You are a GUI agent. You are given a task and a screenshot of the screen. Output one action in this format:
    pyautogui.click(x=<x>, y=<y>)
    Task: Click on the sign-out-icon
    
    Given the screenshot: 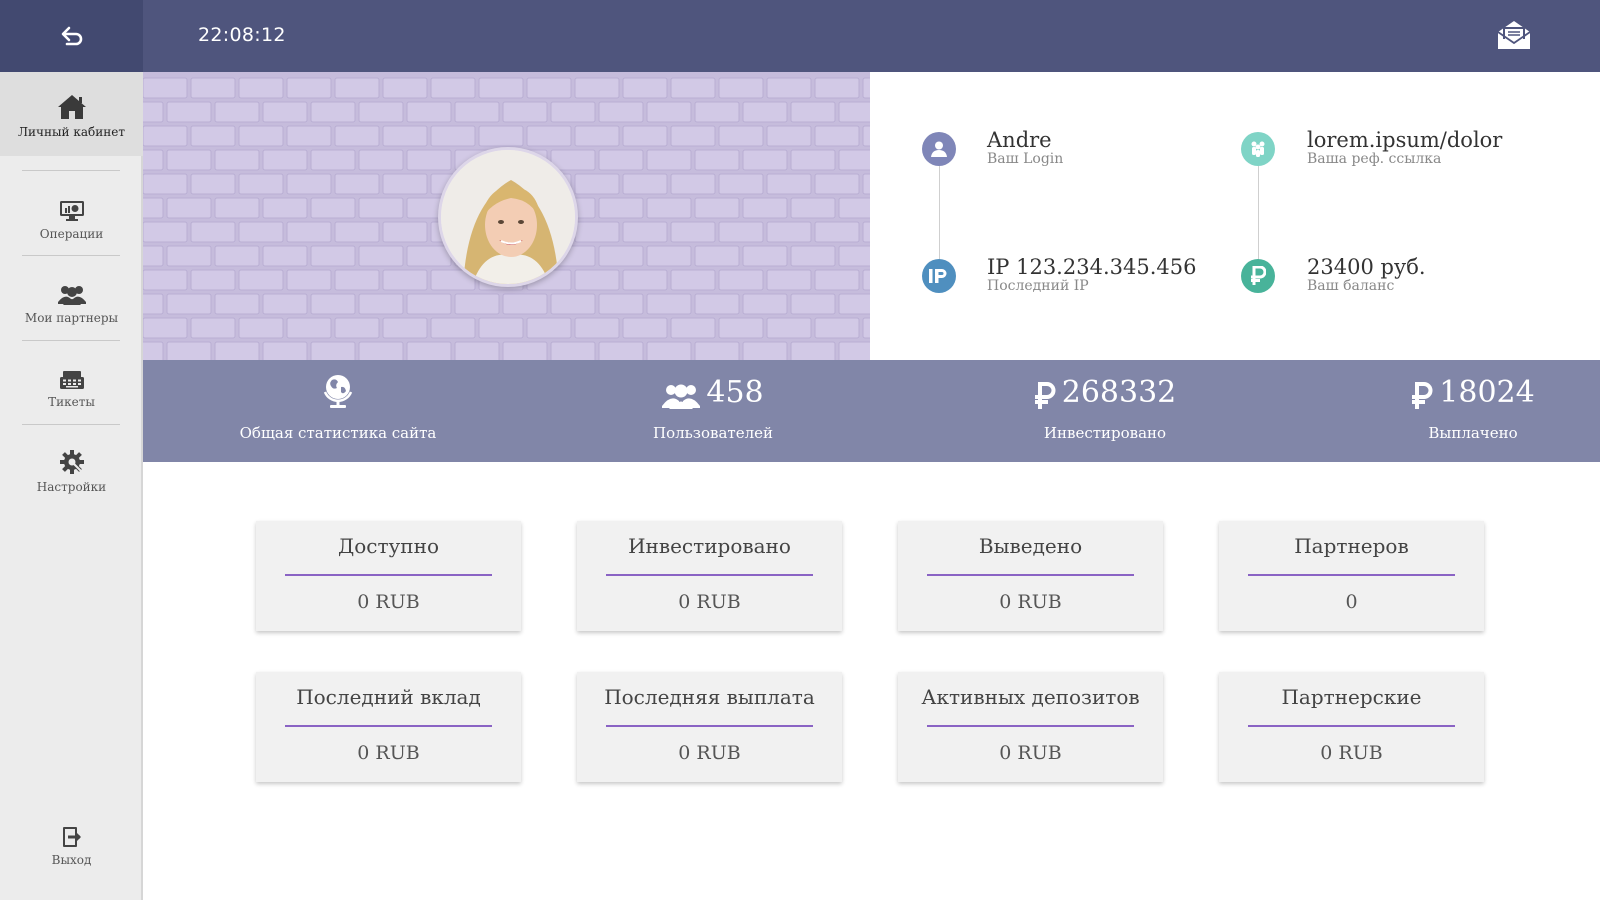 What is the action you would take?
    pyautogui.click(x=71, y=836)
    